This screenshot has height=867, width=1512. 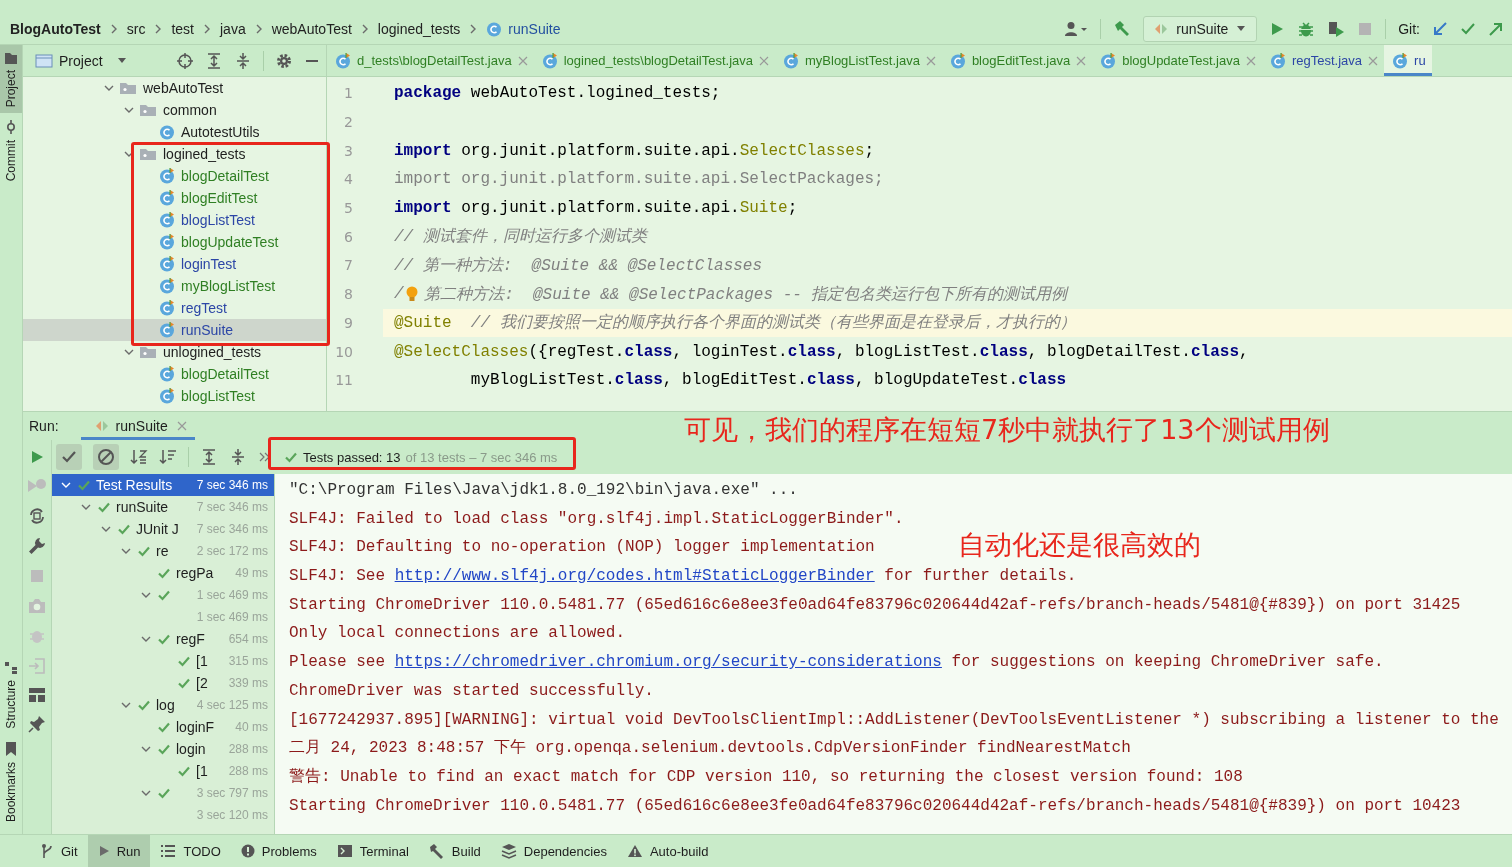 What do you see at coordinates (419, 29) in the screenshot?
I see `breadcrumb-item: logined_tests` at bounding box center [419, 29].